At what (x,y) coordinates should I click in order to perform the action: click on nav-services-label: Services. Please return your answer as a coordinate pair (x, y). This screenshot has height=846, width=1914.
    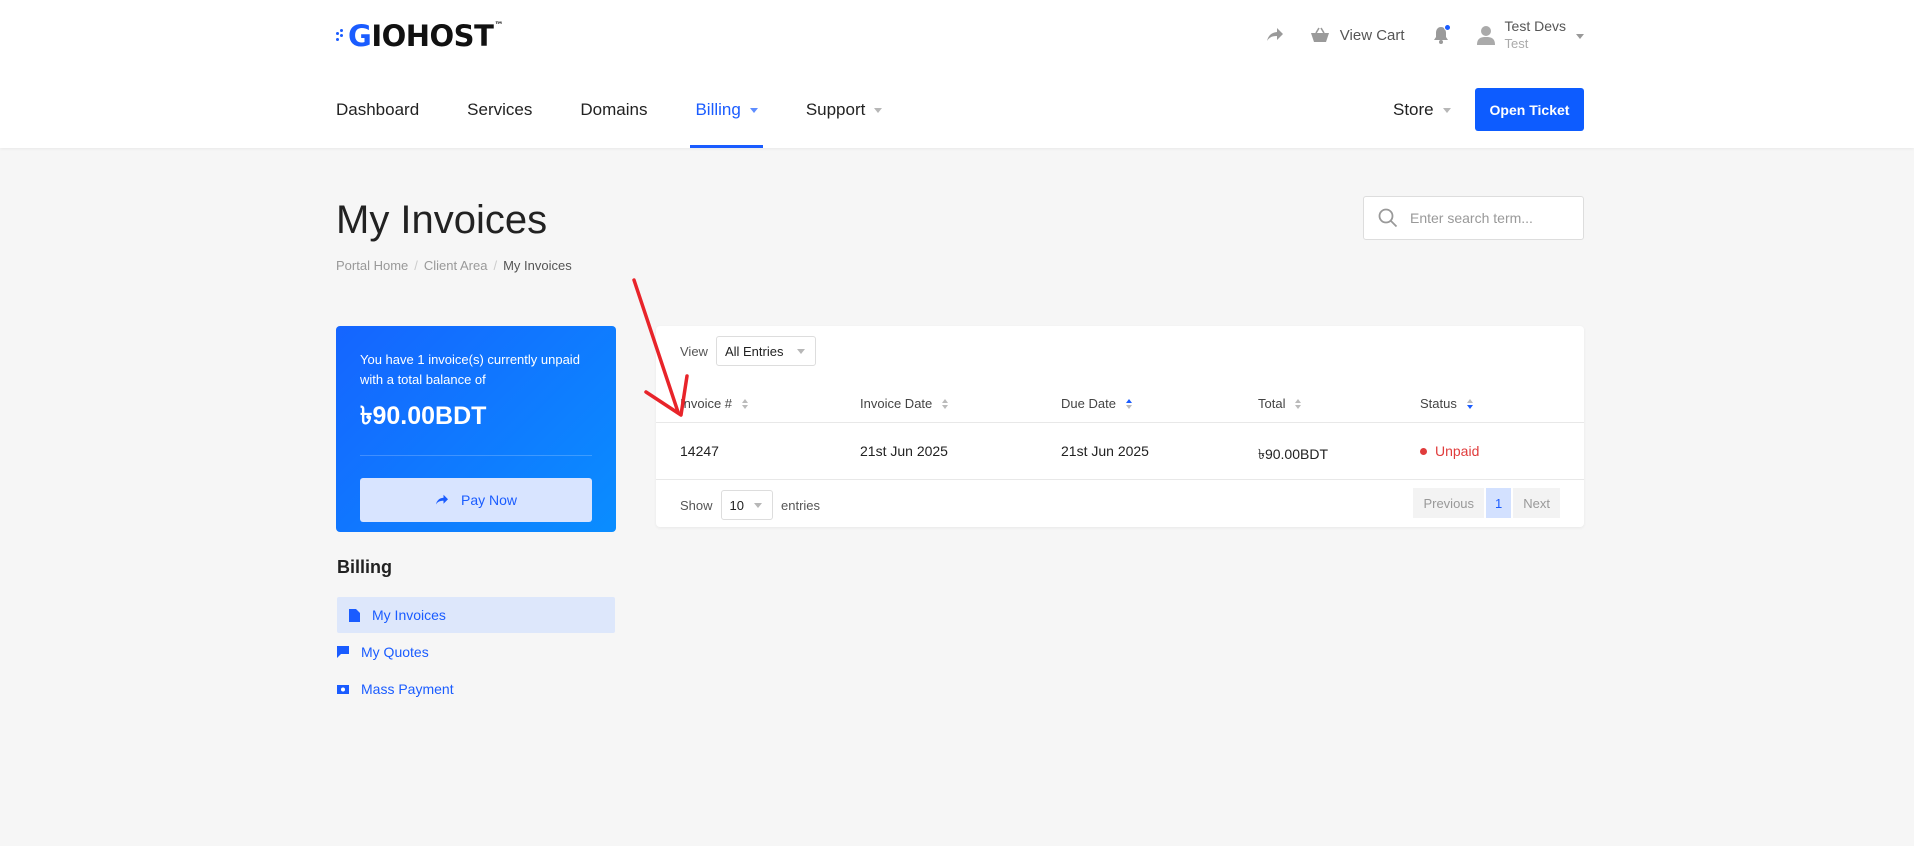
    Looking at the image, I should click on (500, 109).